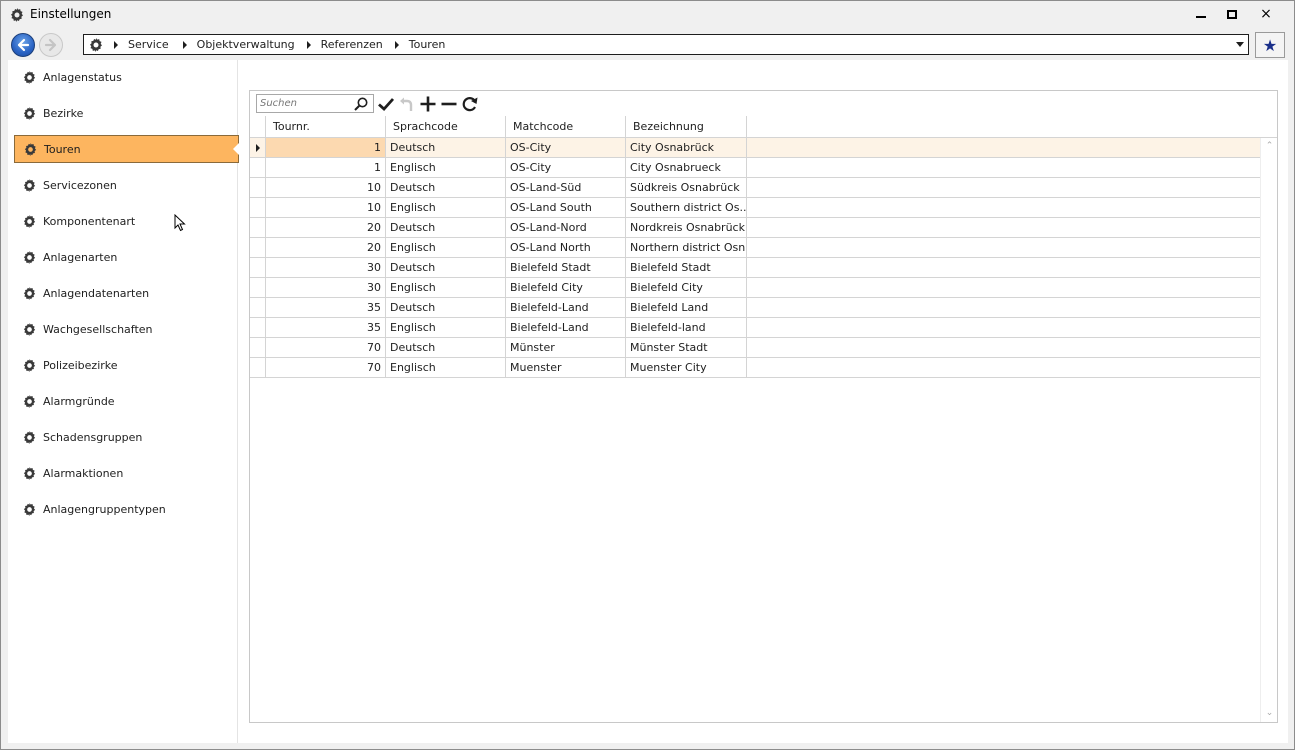 The width and height of the screenshot is (1295, 750). Describe the element at coordinates (566, 207) in the screenshot. I see `cell-matchcode: OS-Land South` at that location.